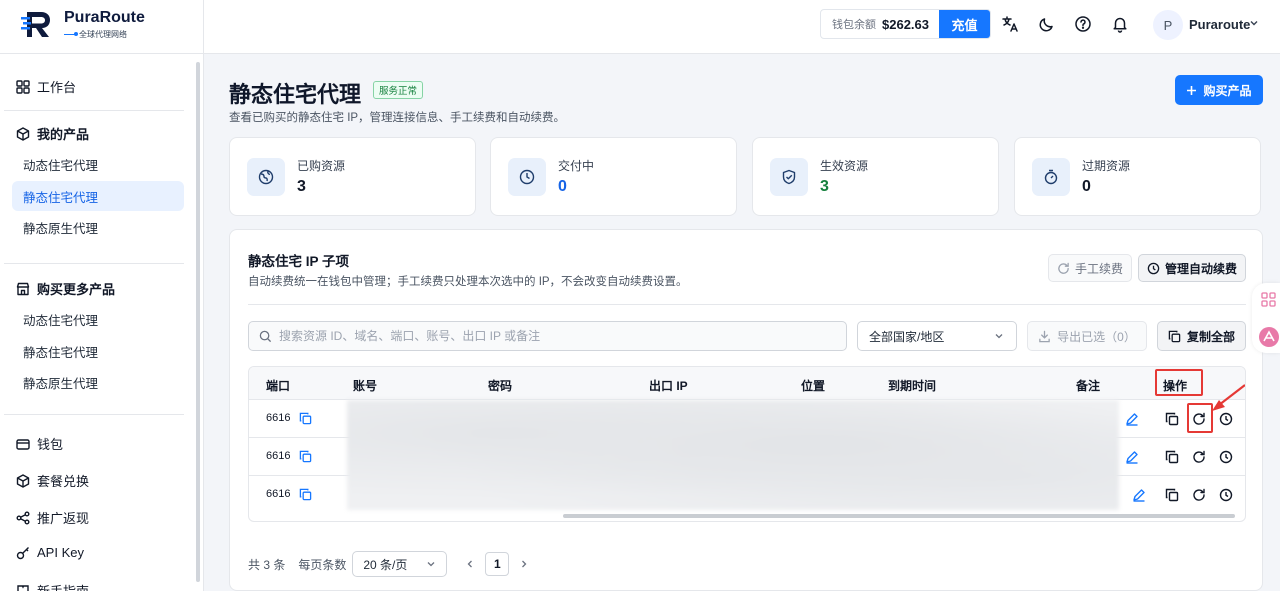 The image size is (1280, 591). Describe the element at coordinates (23, 86) in the screenshot. I see `dashboard-icon` at that location.